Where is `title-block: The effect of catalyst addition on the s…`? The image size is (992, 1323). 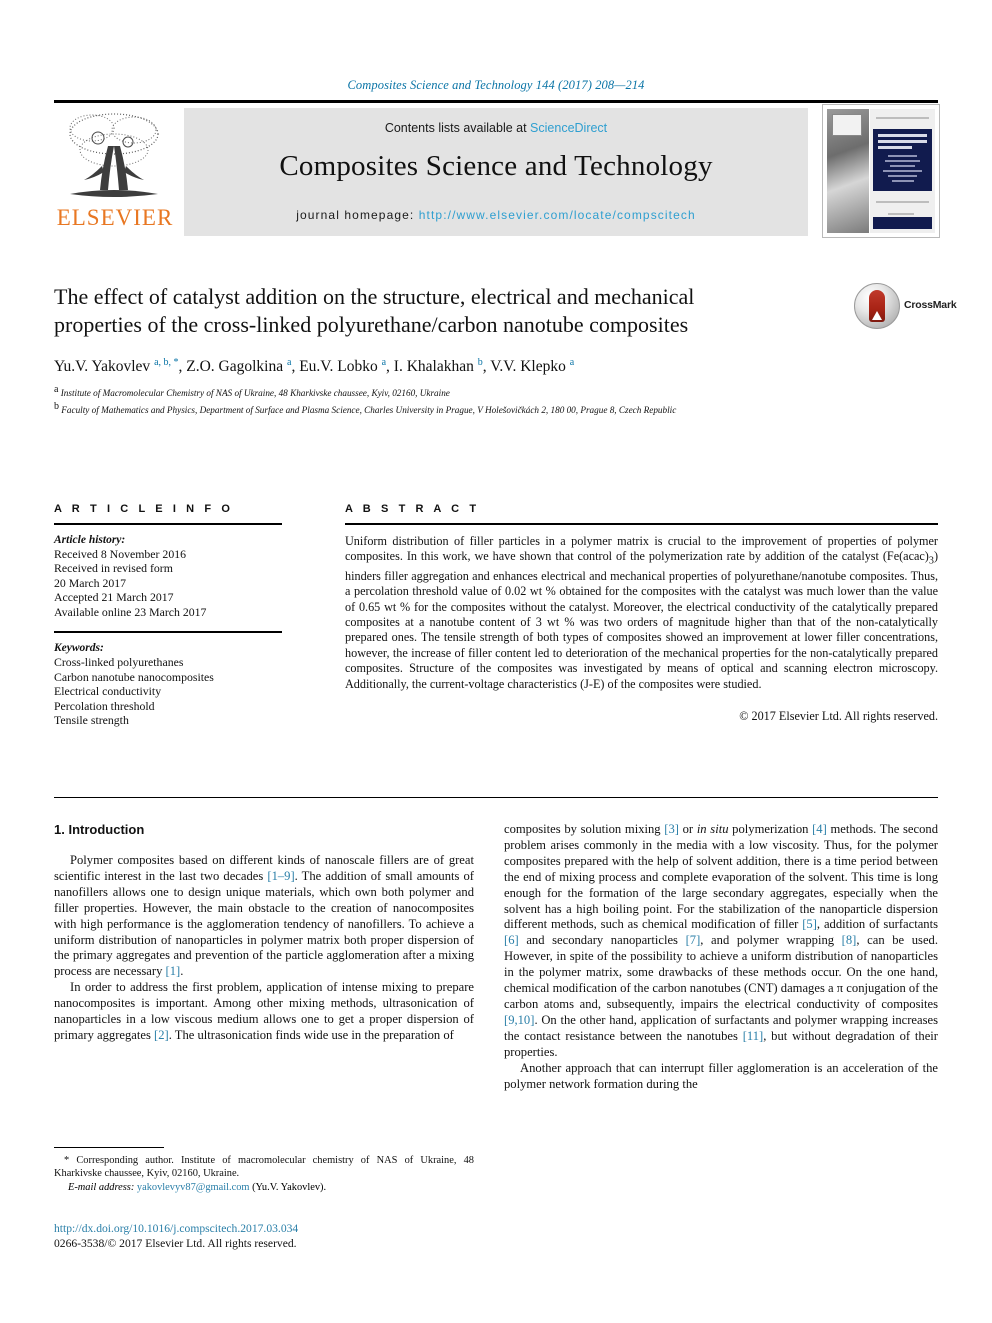 title-block: The effect of catalyst addition on the s… is located at coordinates (505, 350).